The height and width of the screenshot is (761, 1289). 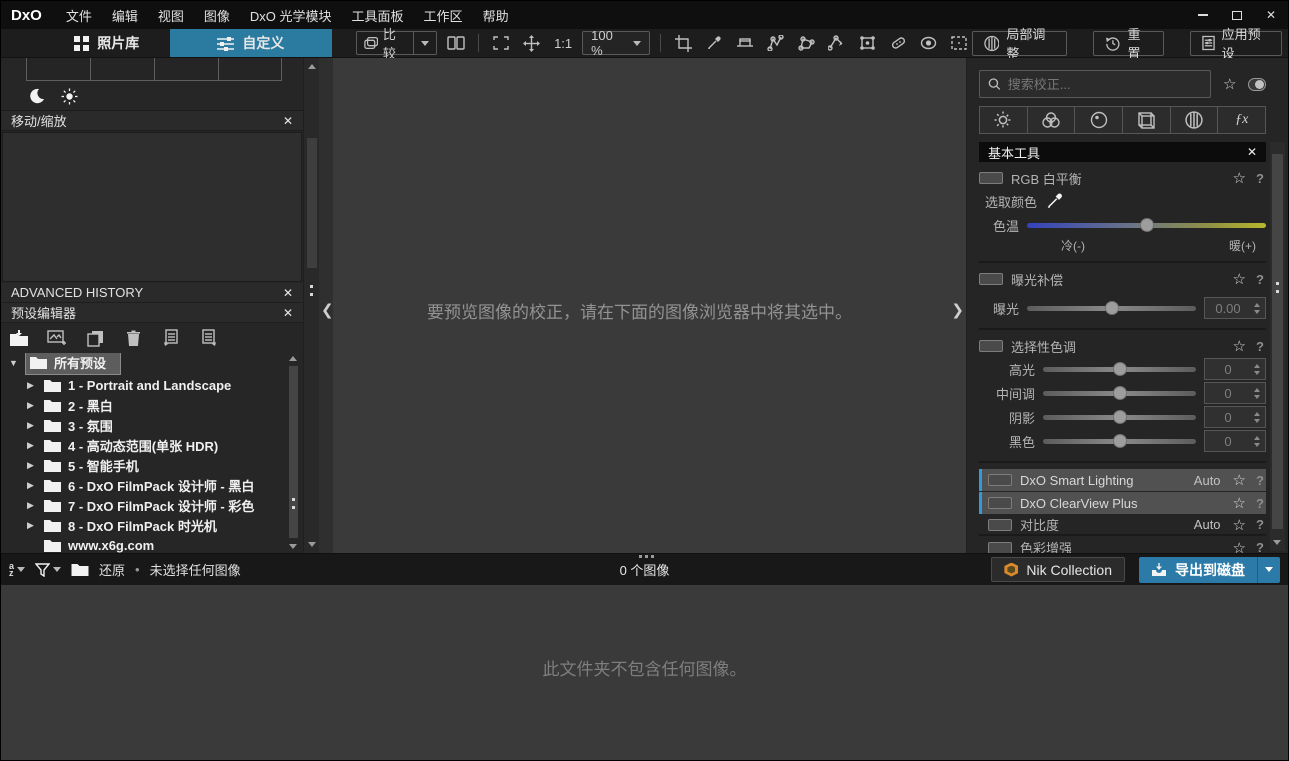 I want to click on exposure-compensation-checkbox, so click(x=991, y=279).